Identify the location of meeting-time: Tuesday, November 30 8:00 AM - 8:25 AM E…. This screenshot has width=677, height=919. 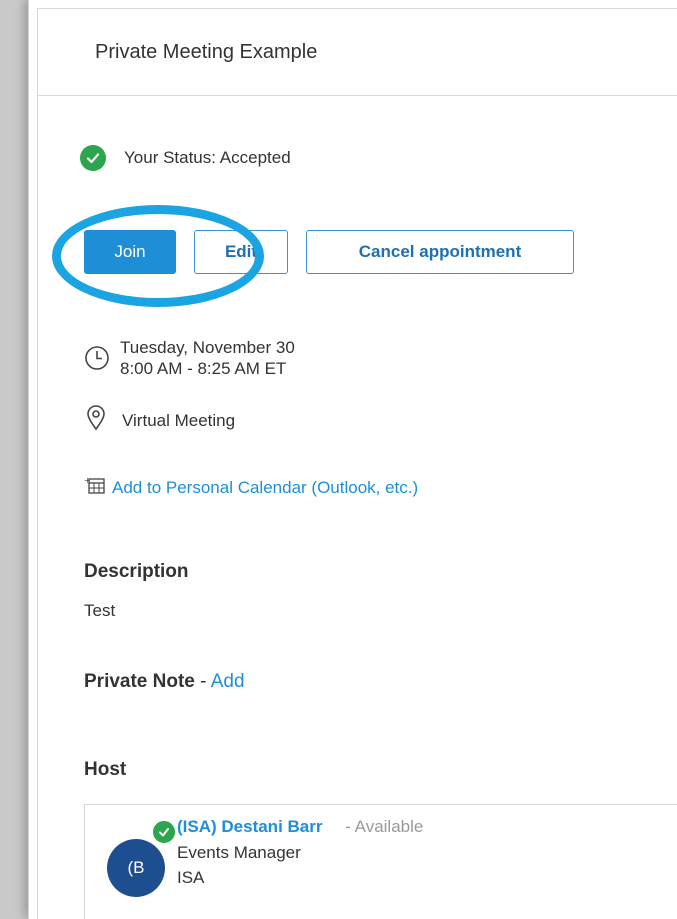
(189, 358).